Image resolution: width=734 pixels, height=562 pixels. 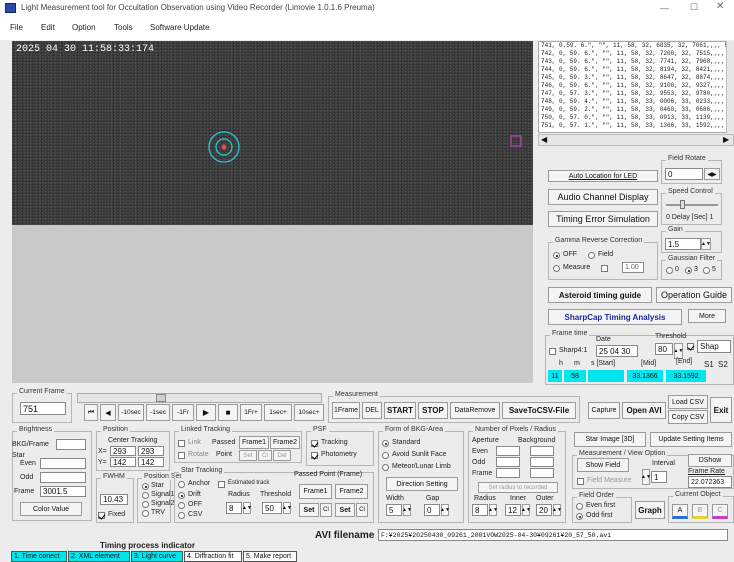 What do you see at coordinates (51, 509) in the screenshot?
I see `color-value-button: Color Value` at bounding box center [51, 509].